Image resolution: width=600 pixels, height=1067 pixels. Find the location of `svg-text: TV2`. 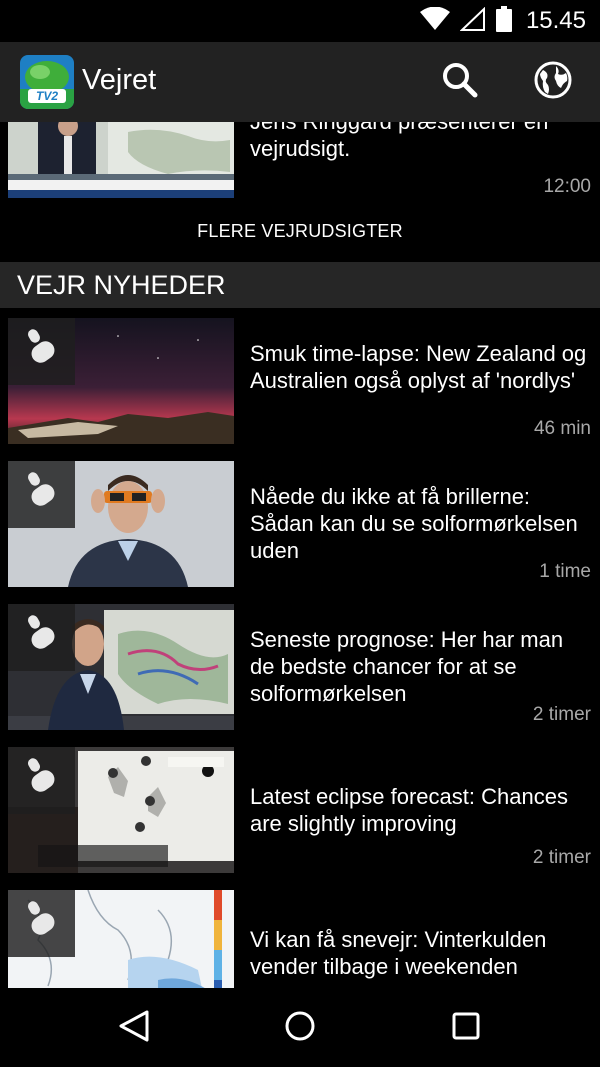

svg-text: TV2 is located at coordinates (47, 96).